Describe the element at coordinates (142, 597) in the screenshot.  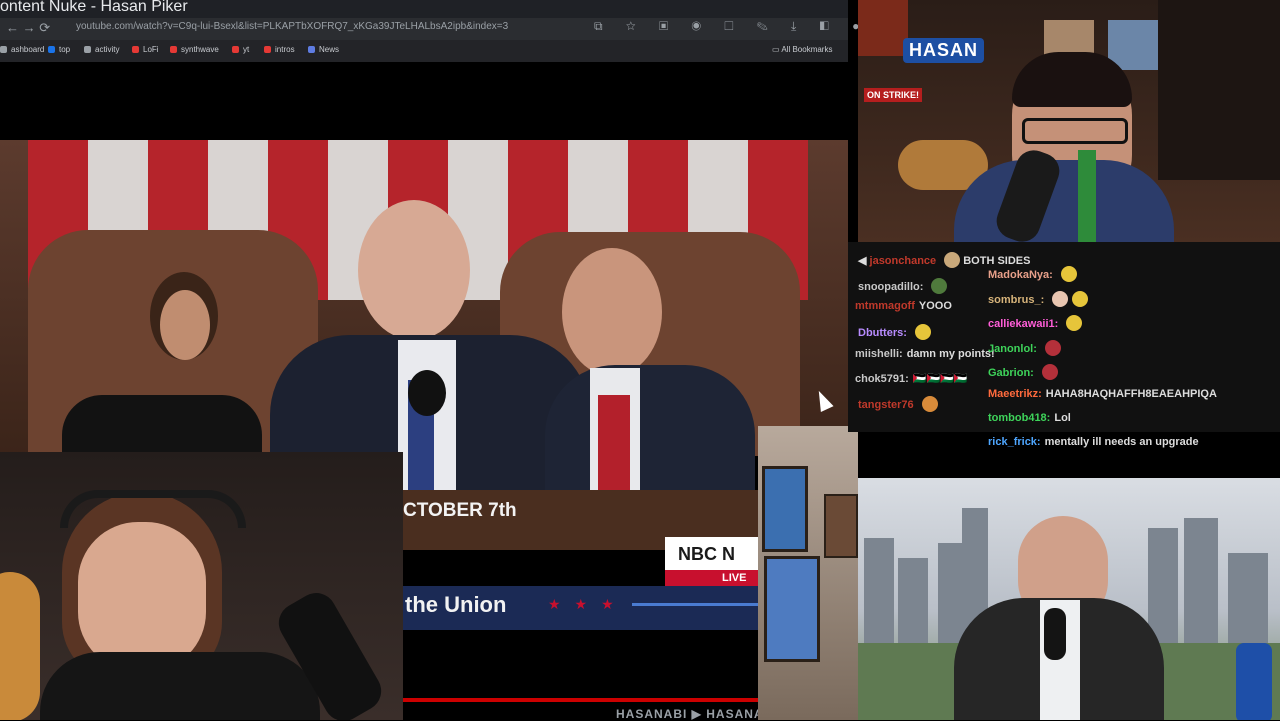
I see `streamer-face` at that location.